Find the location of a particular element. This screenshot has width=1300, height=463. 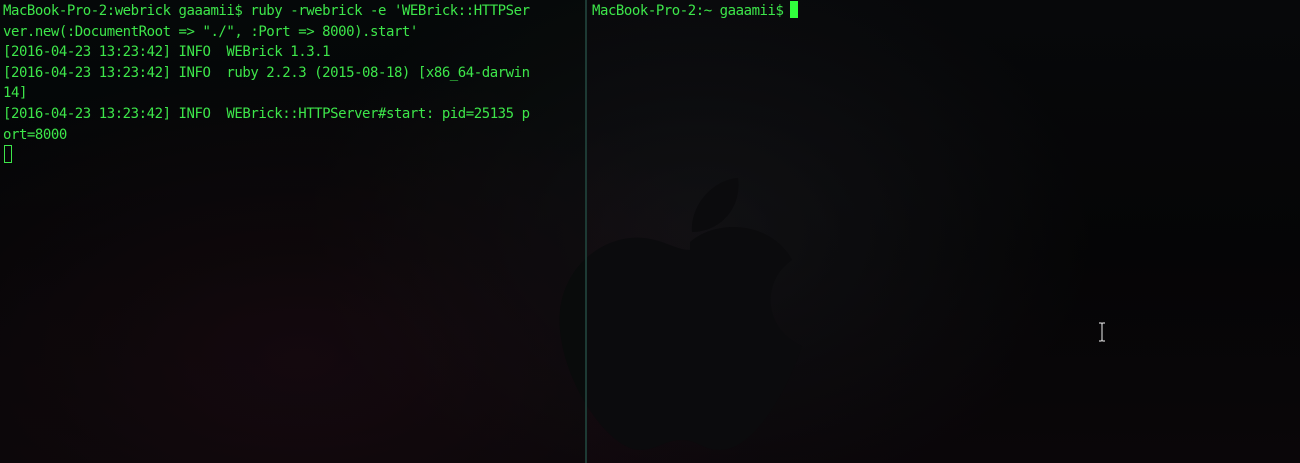

terminal-line: 14] is located at coordinates (15, 93).